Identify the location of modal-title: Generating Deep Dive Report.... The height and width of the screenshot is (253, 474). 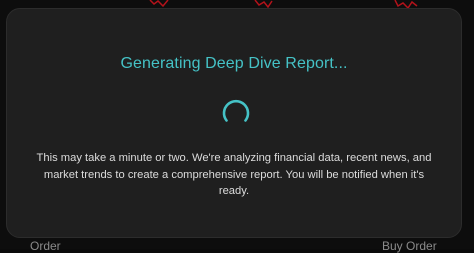
(234, 63).